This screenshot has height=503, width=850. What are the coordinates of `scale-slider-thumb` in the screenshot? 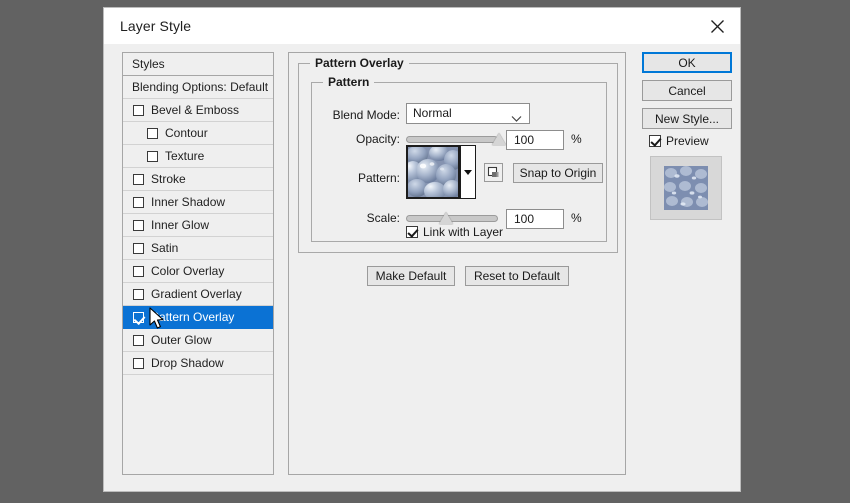 It's located at (445, 218).